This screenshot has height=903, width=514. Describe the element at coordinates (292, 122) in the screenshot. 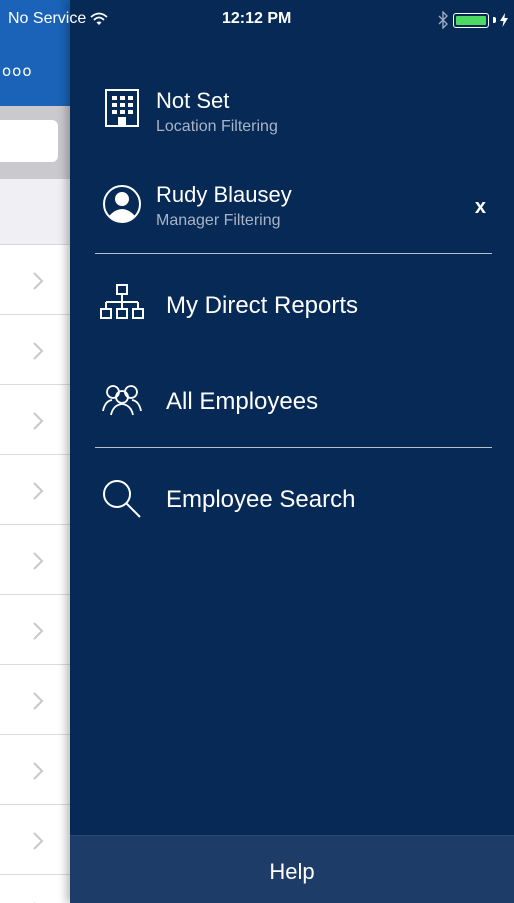

I see `location-filter-row: Not Set Location Filtering` at that location.